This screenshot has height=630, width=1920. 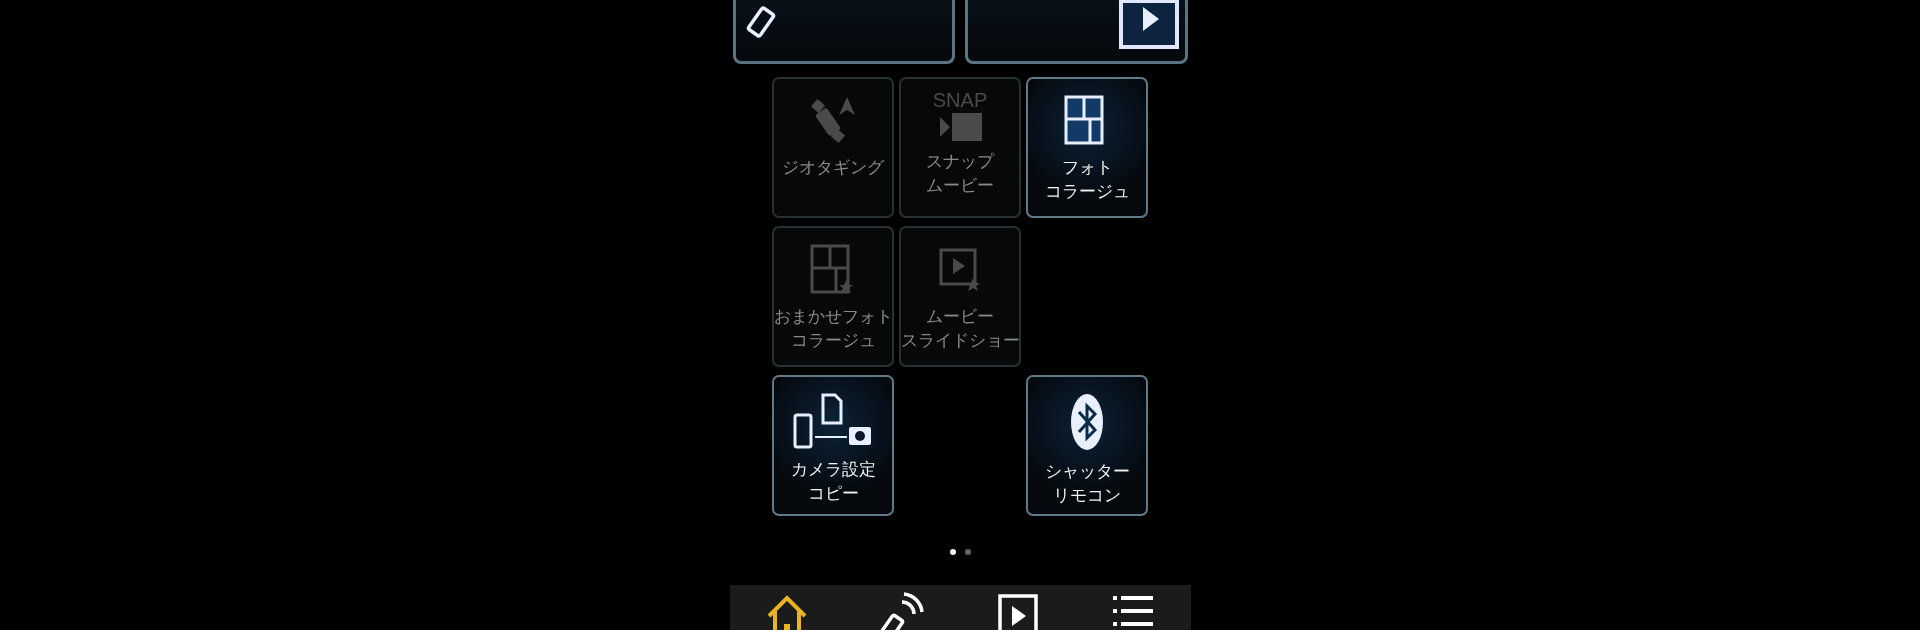 I want to click on function-tile: シャッター リモコン, so click(x=1087, y=445).